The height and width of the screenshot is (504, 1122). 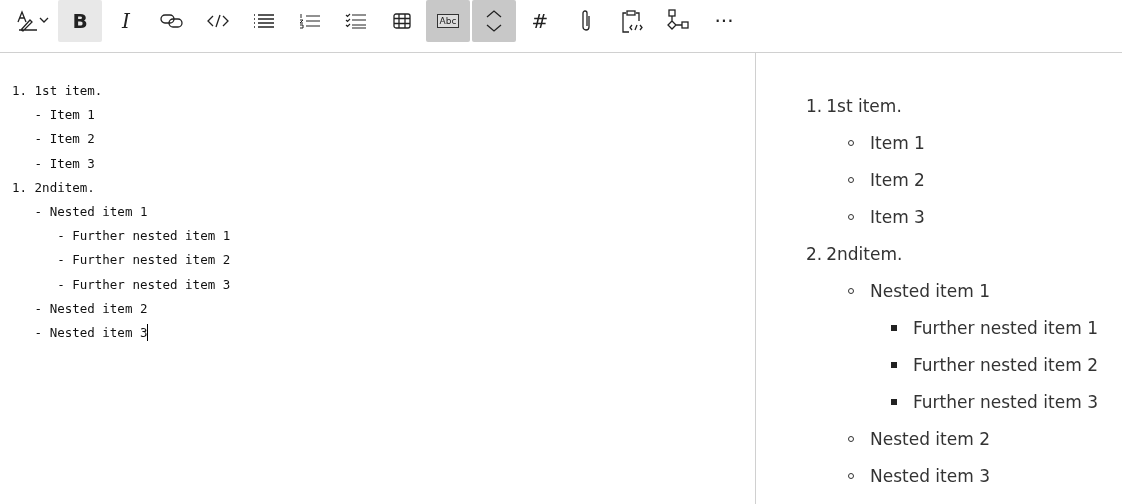 What do you see at coordinates (930, 475) in the screenshot?
I see `list-item-text: Nested item 3` at bounding box center [930, 475].